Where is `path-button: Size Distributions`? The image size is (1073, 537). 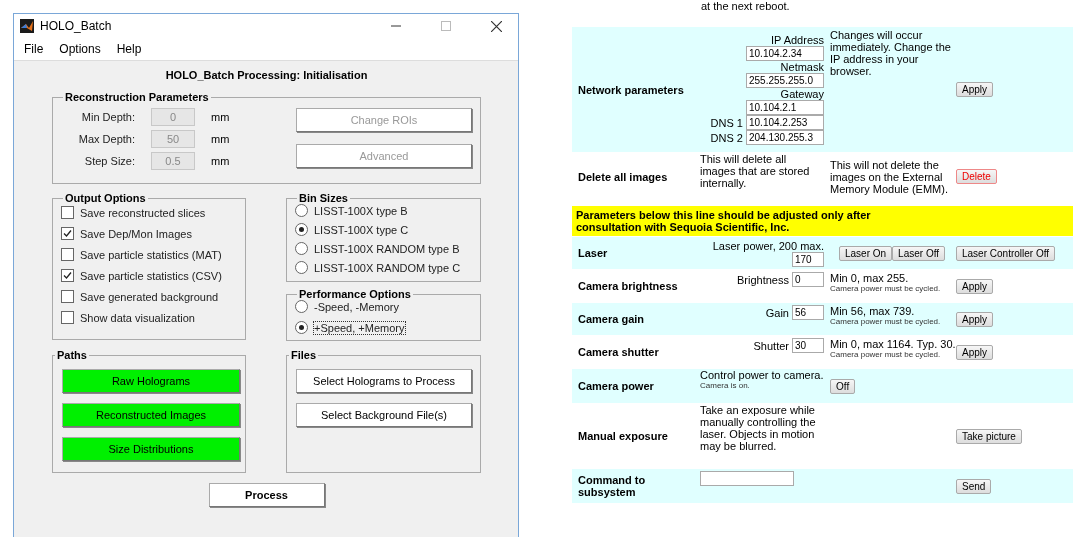
path-button: Size Distributions is located at coordinates (151, 449).